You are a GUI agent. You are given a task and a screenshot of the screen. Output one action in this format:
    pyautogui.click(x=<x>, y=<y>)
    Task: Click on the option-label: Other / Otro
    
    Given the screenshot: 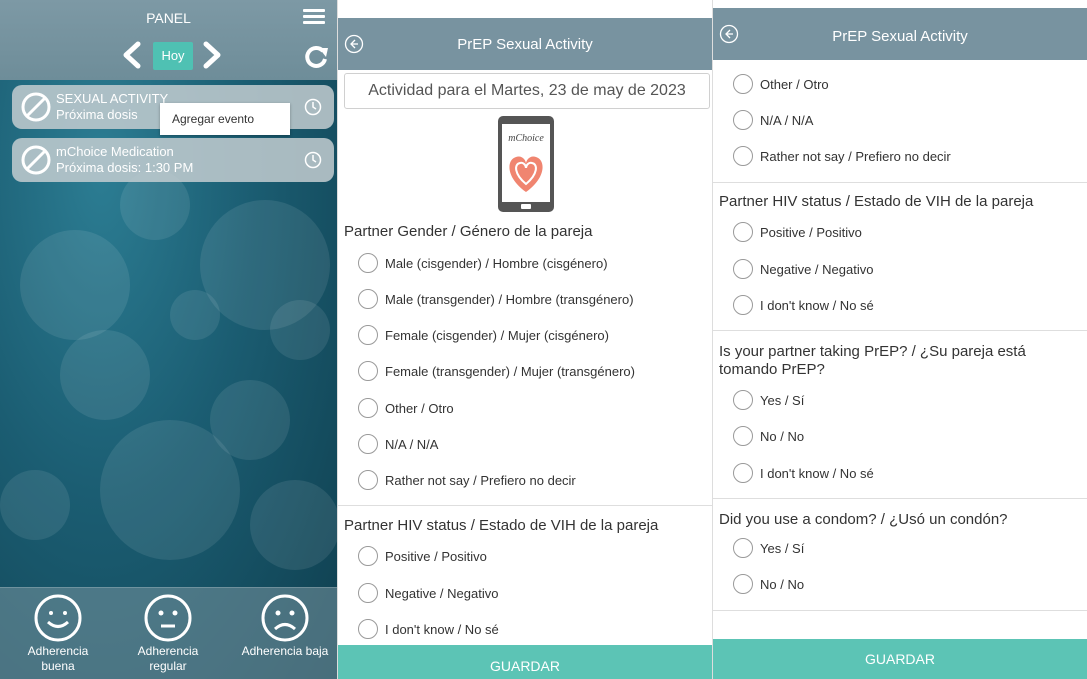 What is the action you would take?
    pyautogui.click(x=419, y=408)
    